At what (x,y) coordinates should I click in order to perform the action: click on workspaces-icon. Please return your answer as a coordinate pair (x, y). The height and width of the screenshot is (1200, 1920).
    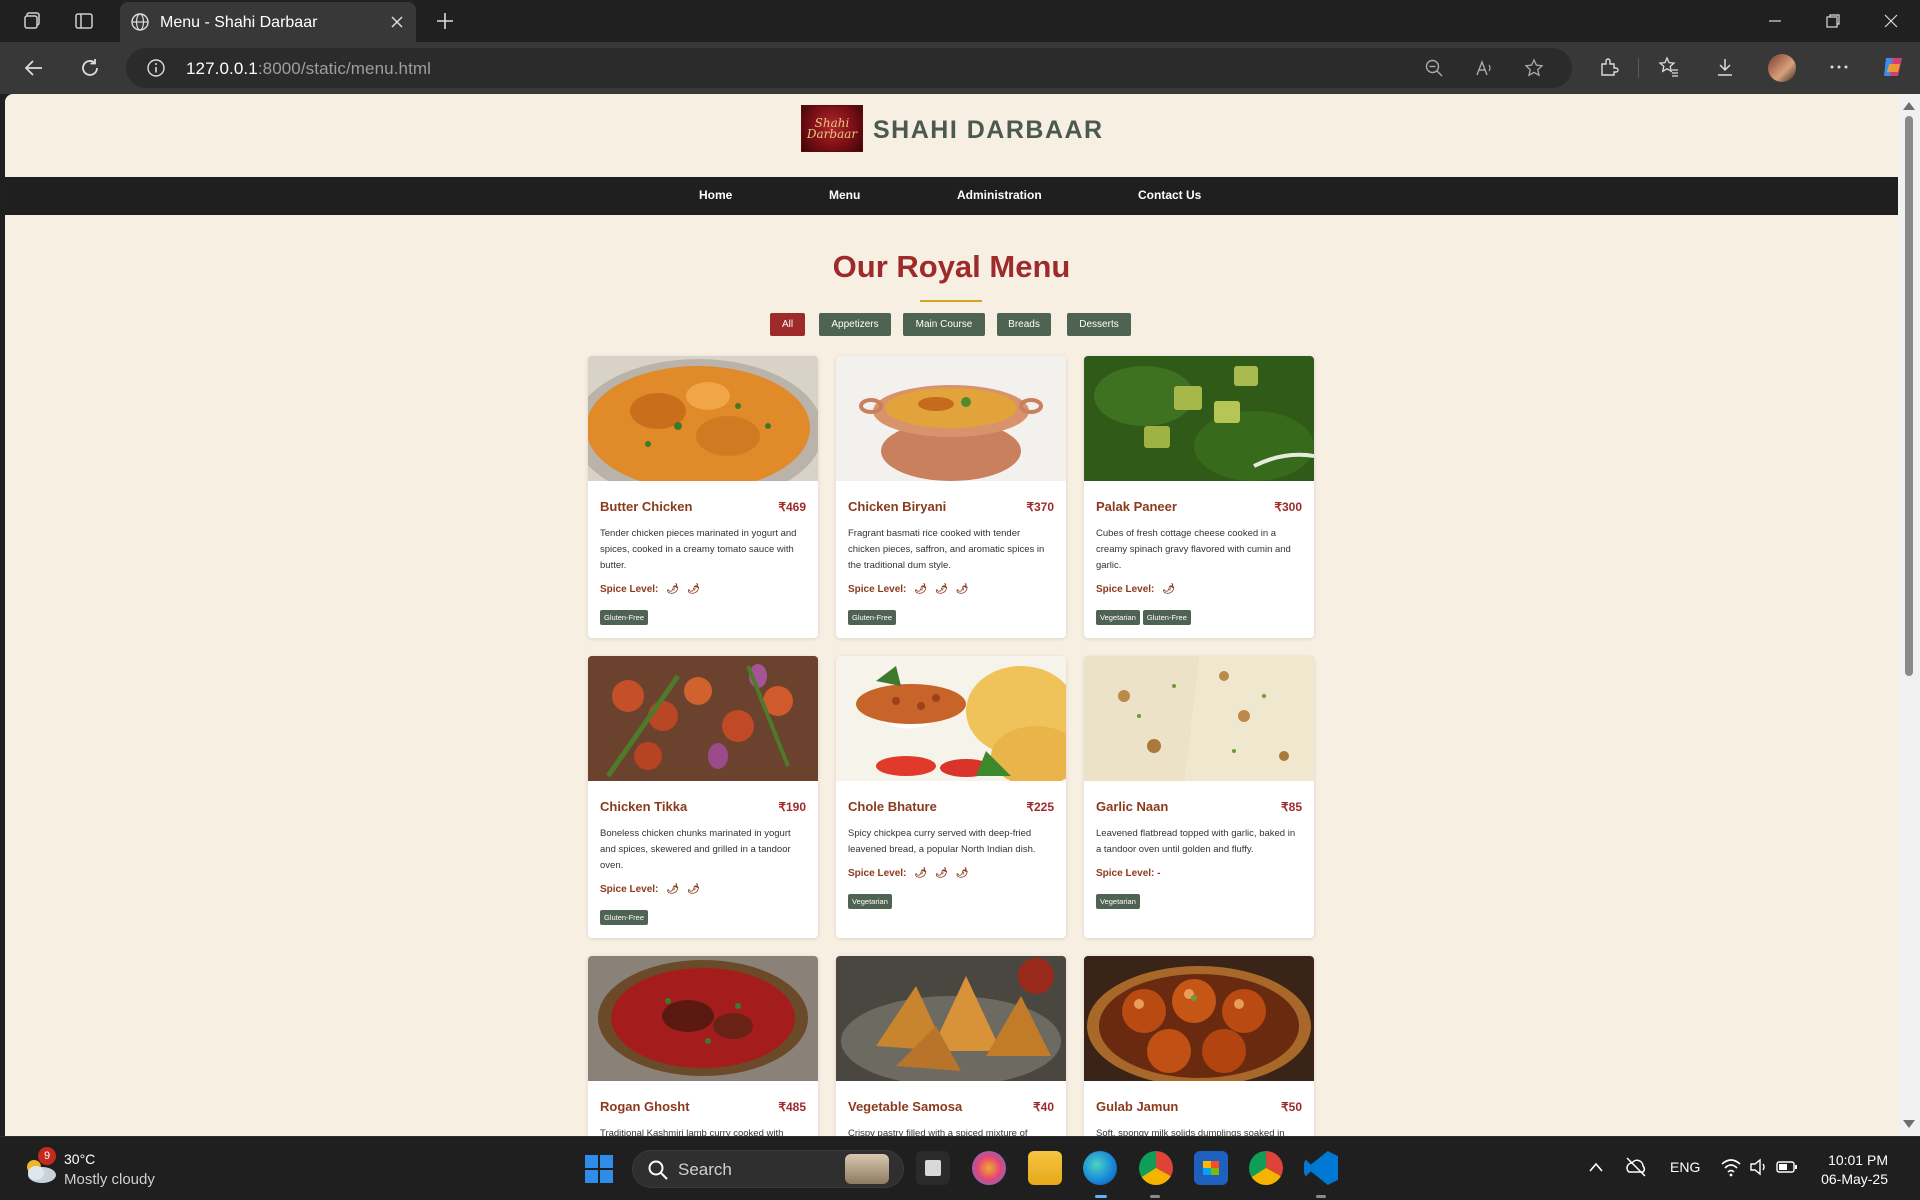
    Looking at the image, I should click on (33, 21).